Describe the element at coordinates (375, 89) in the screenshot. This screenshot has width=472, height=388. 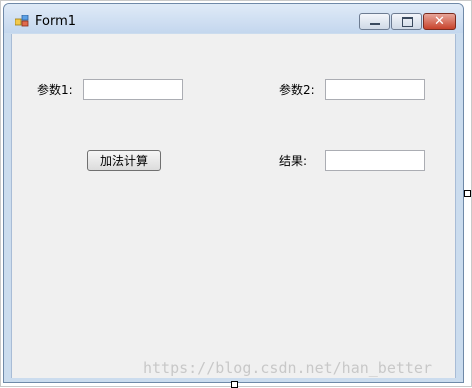
I see `param2-input` at that location.